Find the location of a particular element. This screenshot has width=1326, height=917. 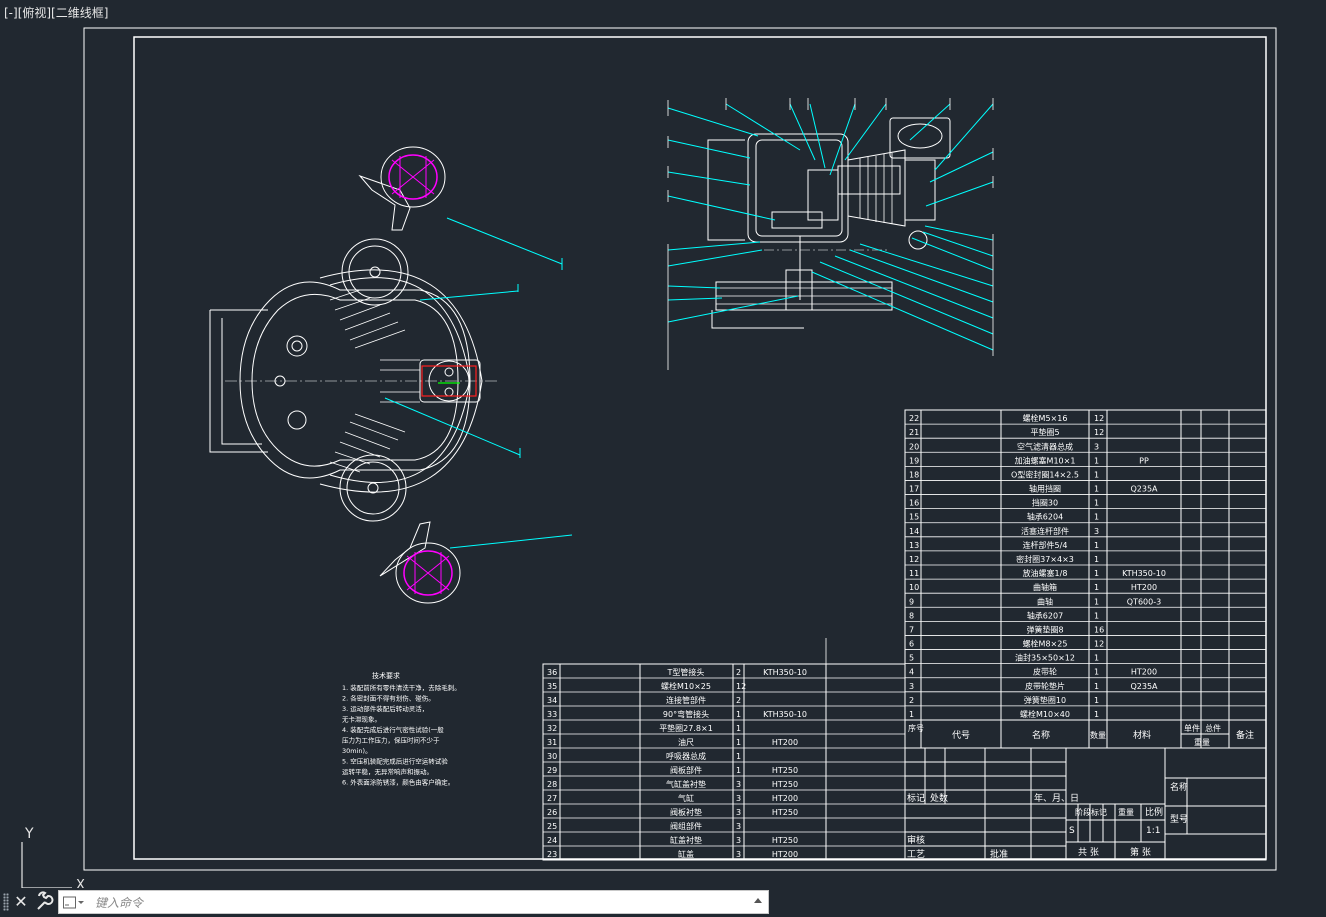

bom-upper-mat: KTH350-10 is located at coordinates (1144, 573).